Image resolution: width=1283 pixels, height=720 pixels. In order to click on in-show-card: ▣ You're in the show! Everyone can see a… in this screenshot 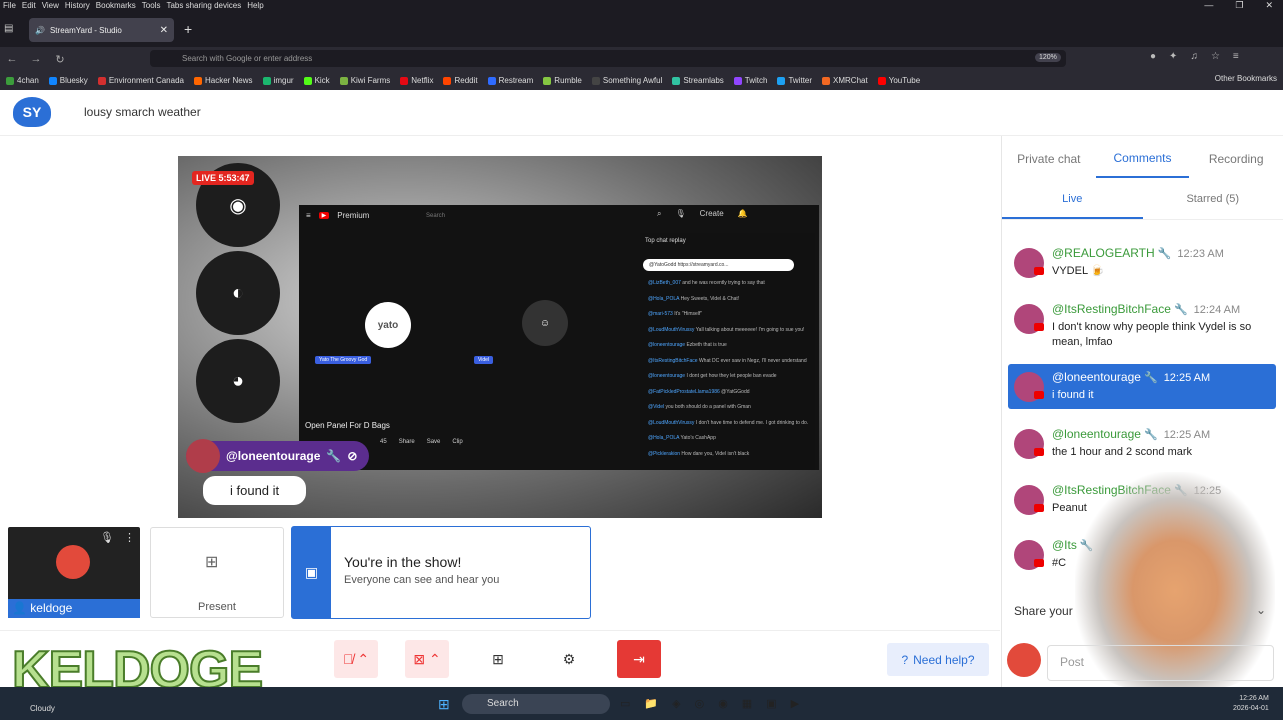, I will do `click(441, 572)`.